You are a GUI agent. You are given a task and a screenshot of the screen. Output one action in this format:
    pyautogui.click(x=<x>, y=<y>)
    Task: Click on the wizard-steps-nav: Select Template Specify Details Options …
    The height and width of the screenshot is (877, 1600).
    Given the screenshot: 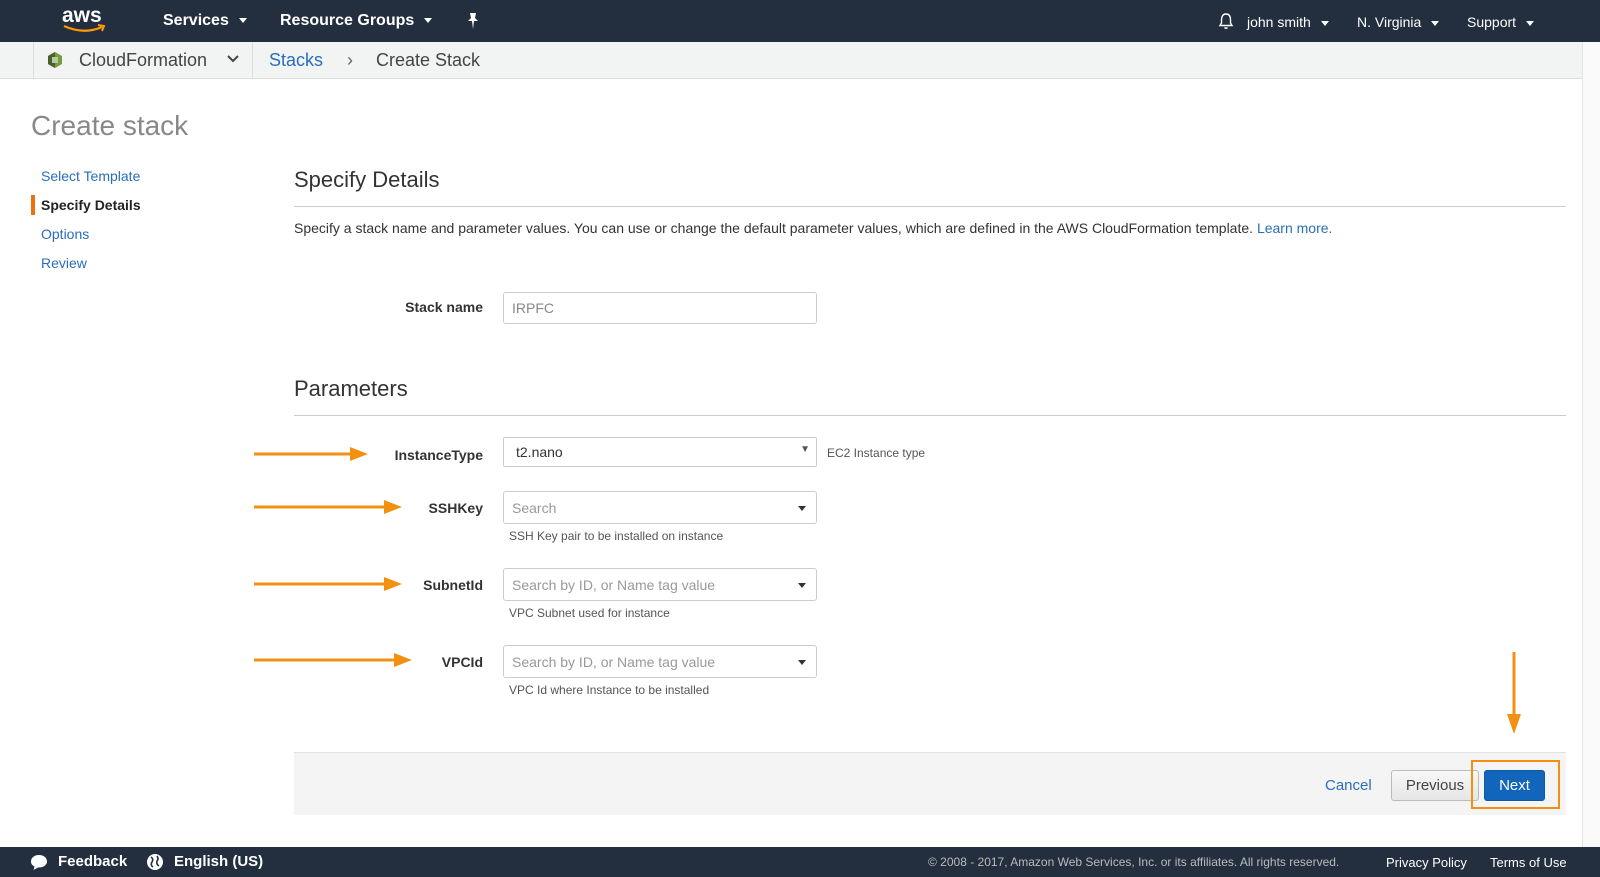 What is the action you would take?
    pyautogui.click(x=86, y=224)
    